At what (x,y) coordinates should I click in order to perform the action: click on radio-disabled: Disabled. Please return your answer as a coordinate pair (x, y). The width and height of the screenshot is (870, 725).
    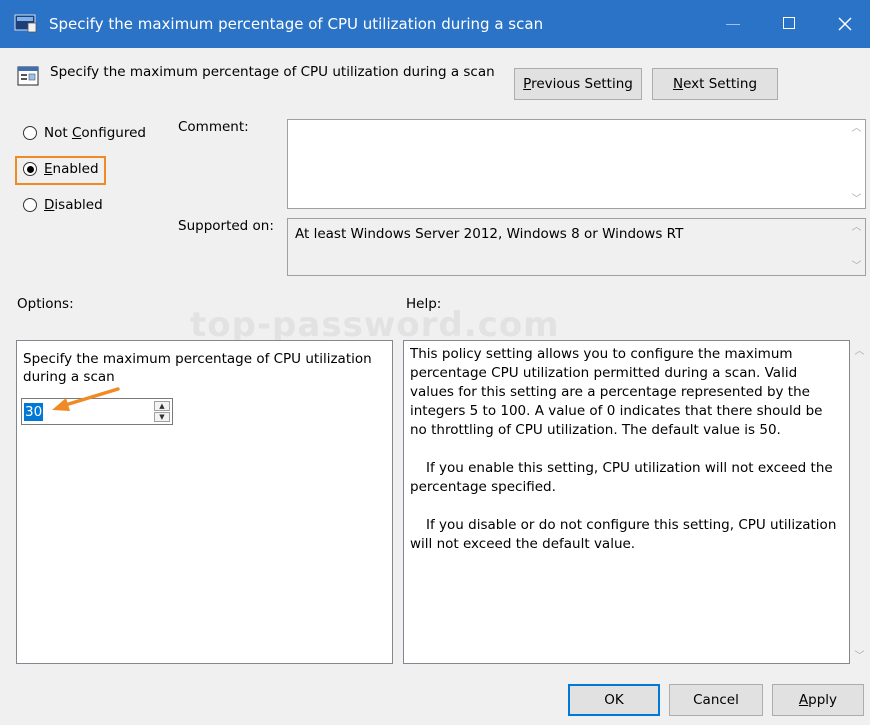
    Looking at the image, I should click on (63, 205).